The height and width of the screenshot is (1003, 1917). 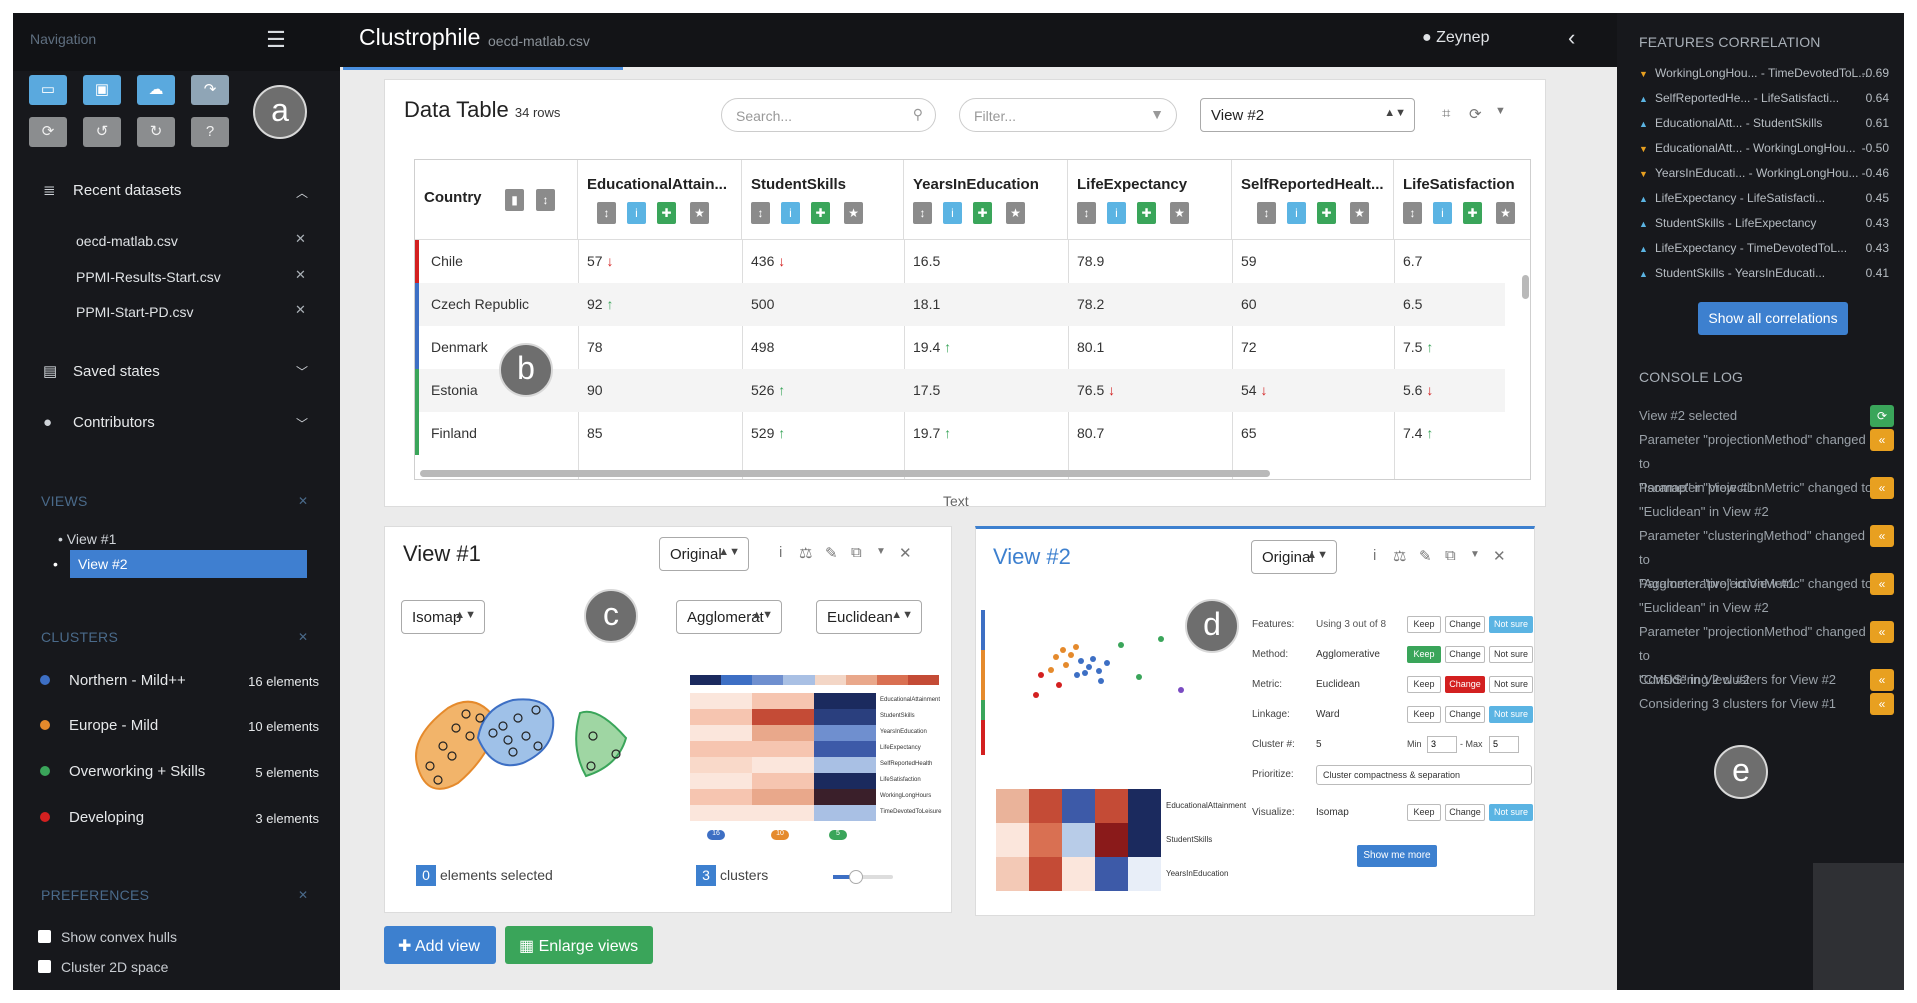 I want to click on view-select: View #2 ▲▼, so click(x=1307, y=115).